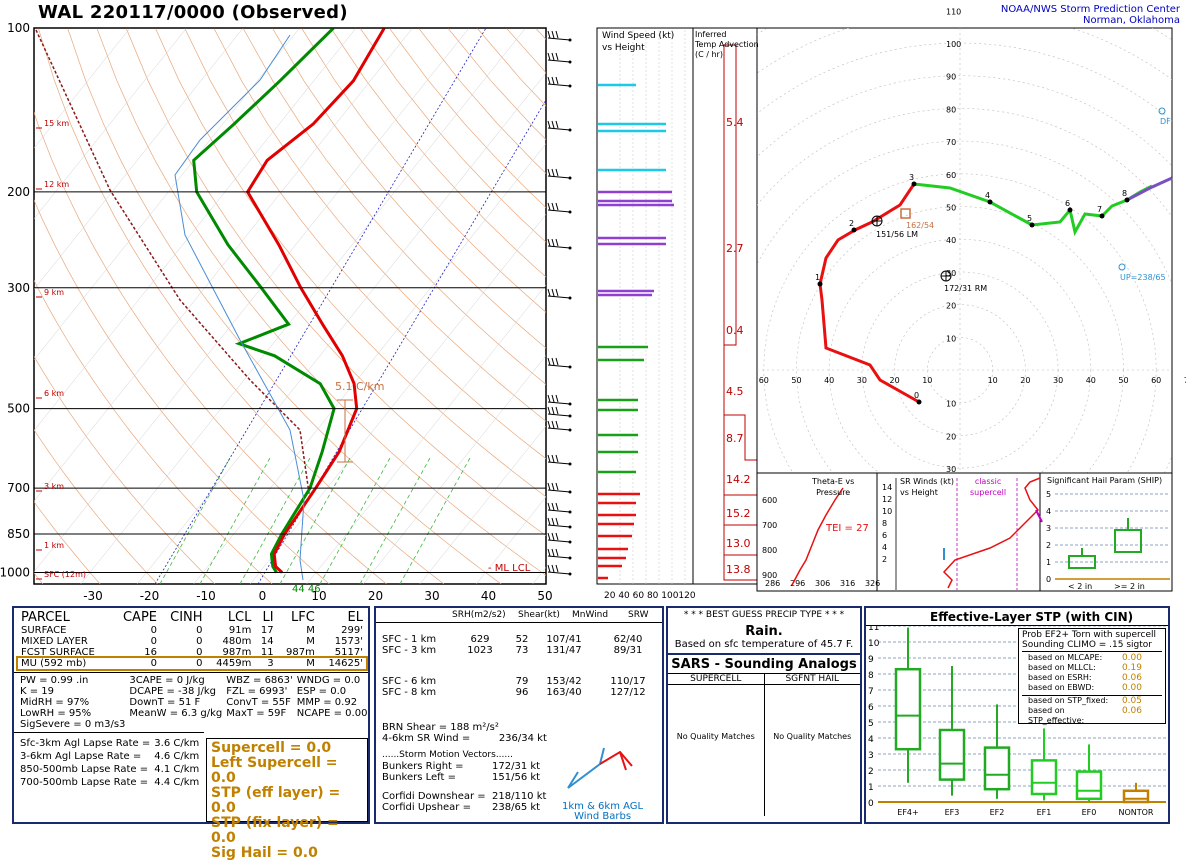 The width and height of the screenshot is (1186, 861). I want to click on temp-adv-value: 4.5, so click(735, 391).